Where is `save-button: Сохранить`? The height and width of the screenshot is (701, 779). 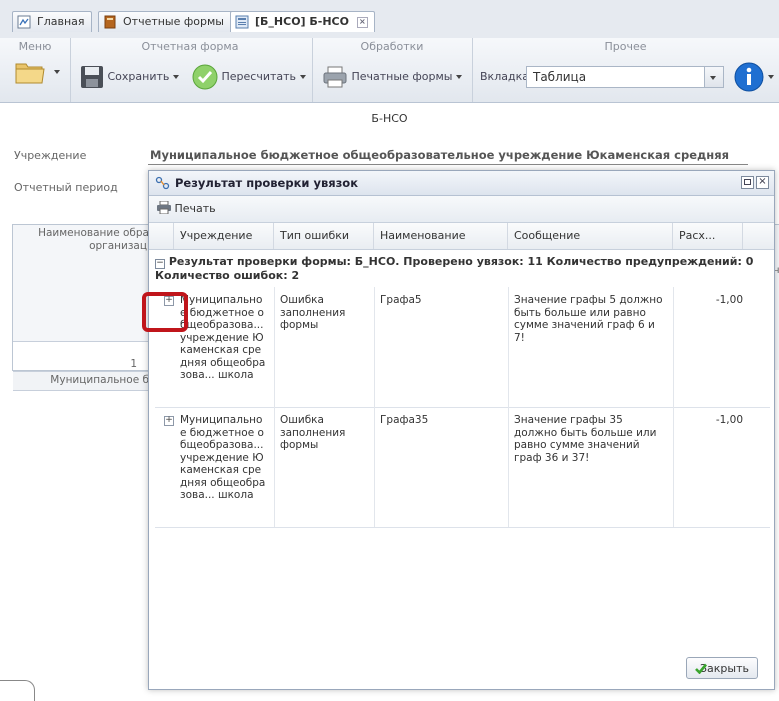
save-button: Сохранить is located at coordinates (130, 77).